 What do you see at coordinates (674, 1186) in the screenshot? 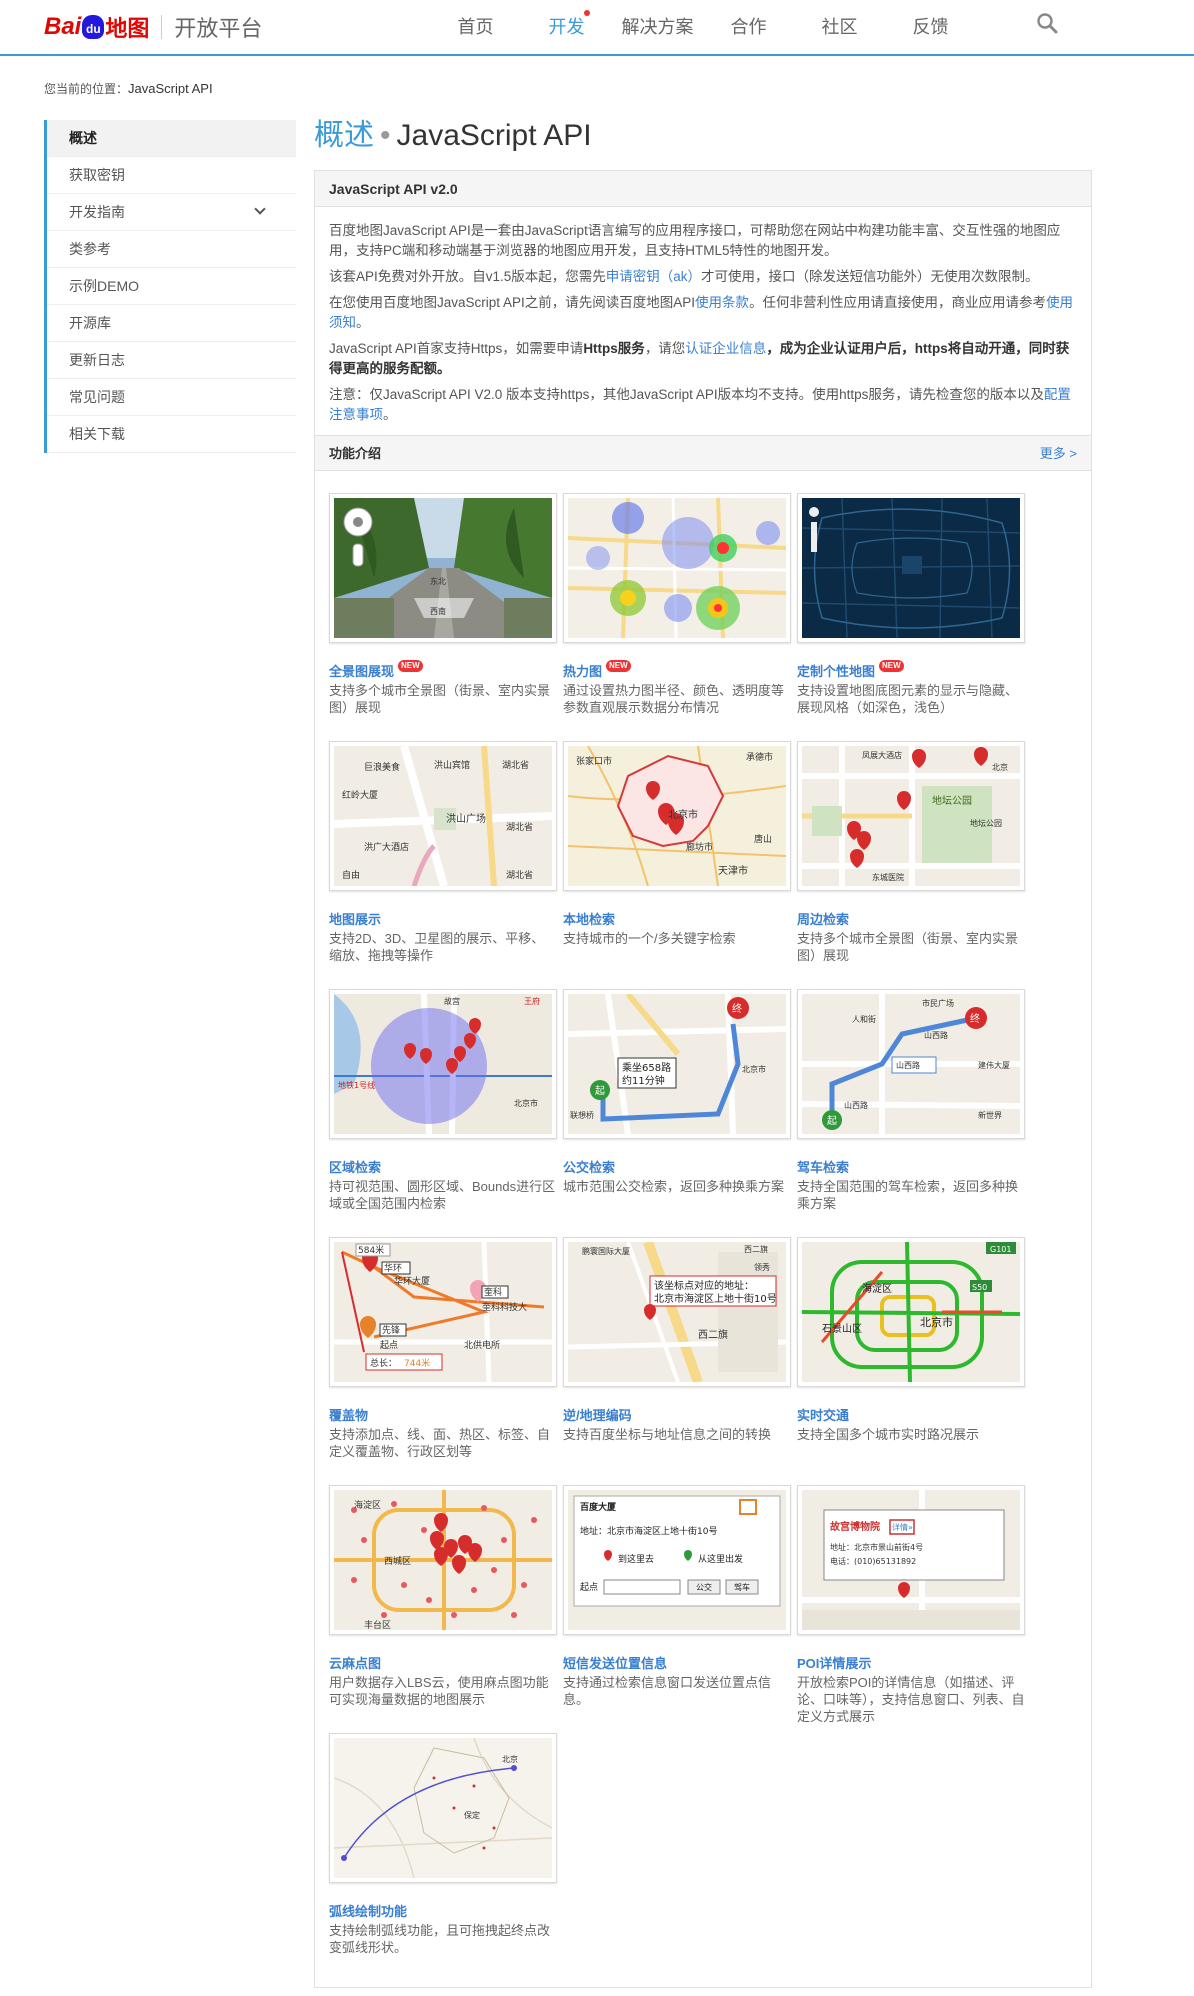
I see `feature-description: 城市范围公交检索，返回多种换乘方案` at bounding box center [674, 1186].